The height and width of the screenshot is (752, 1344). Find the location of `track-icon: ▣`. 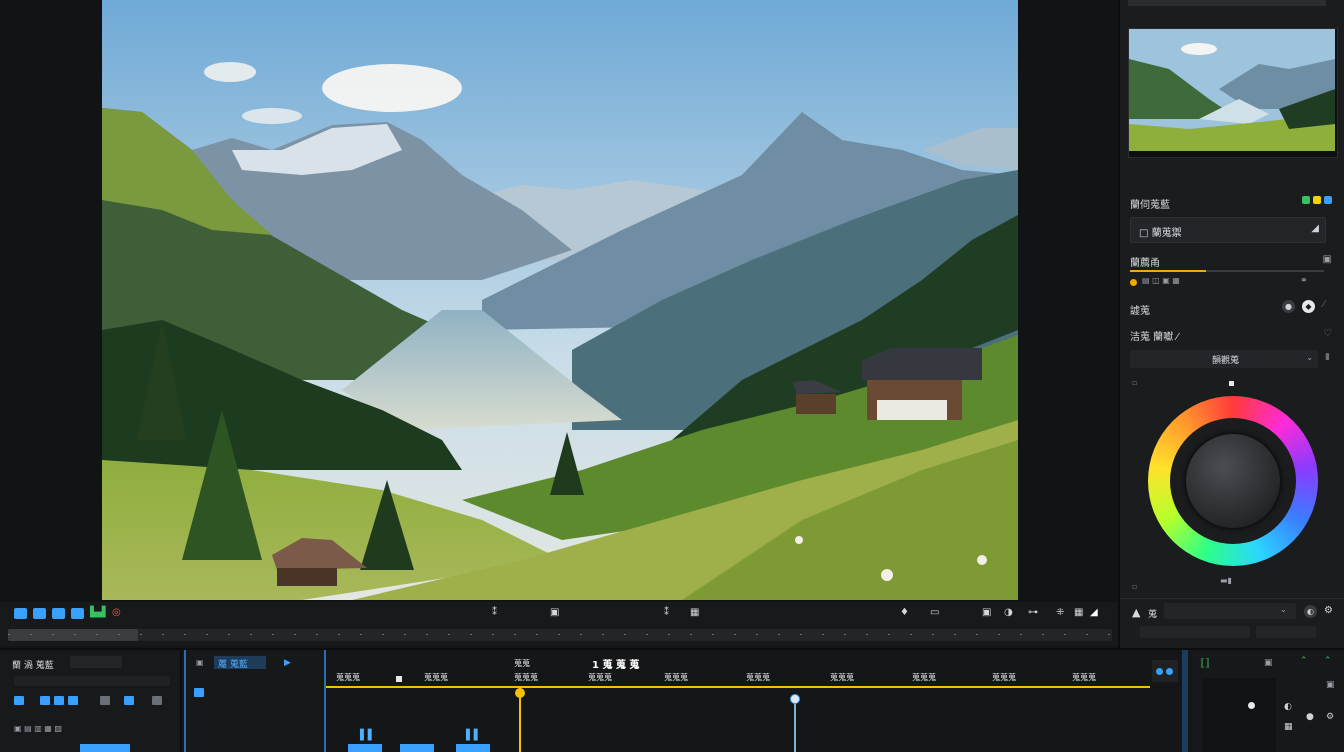

track-icon: ▣ is located at coordinates (200, 662).